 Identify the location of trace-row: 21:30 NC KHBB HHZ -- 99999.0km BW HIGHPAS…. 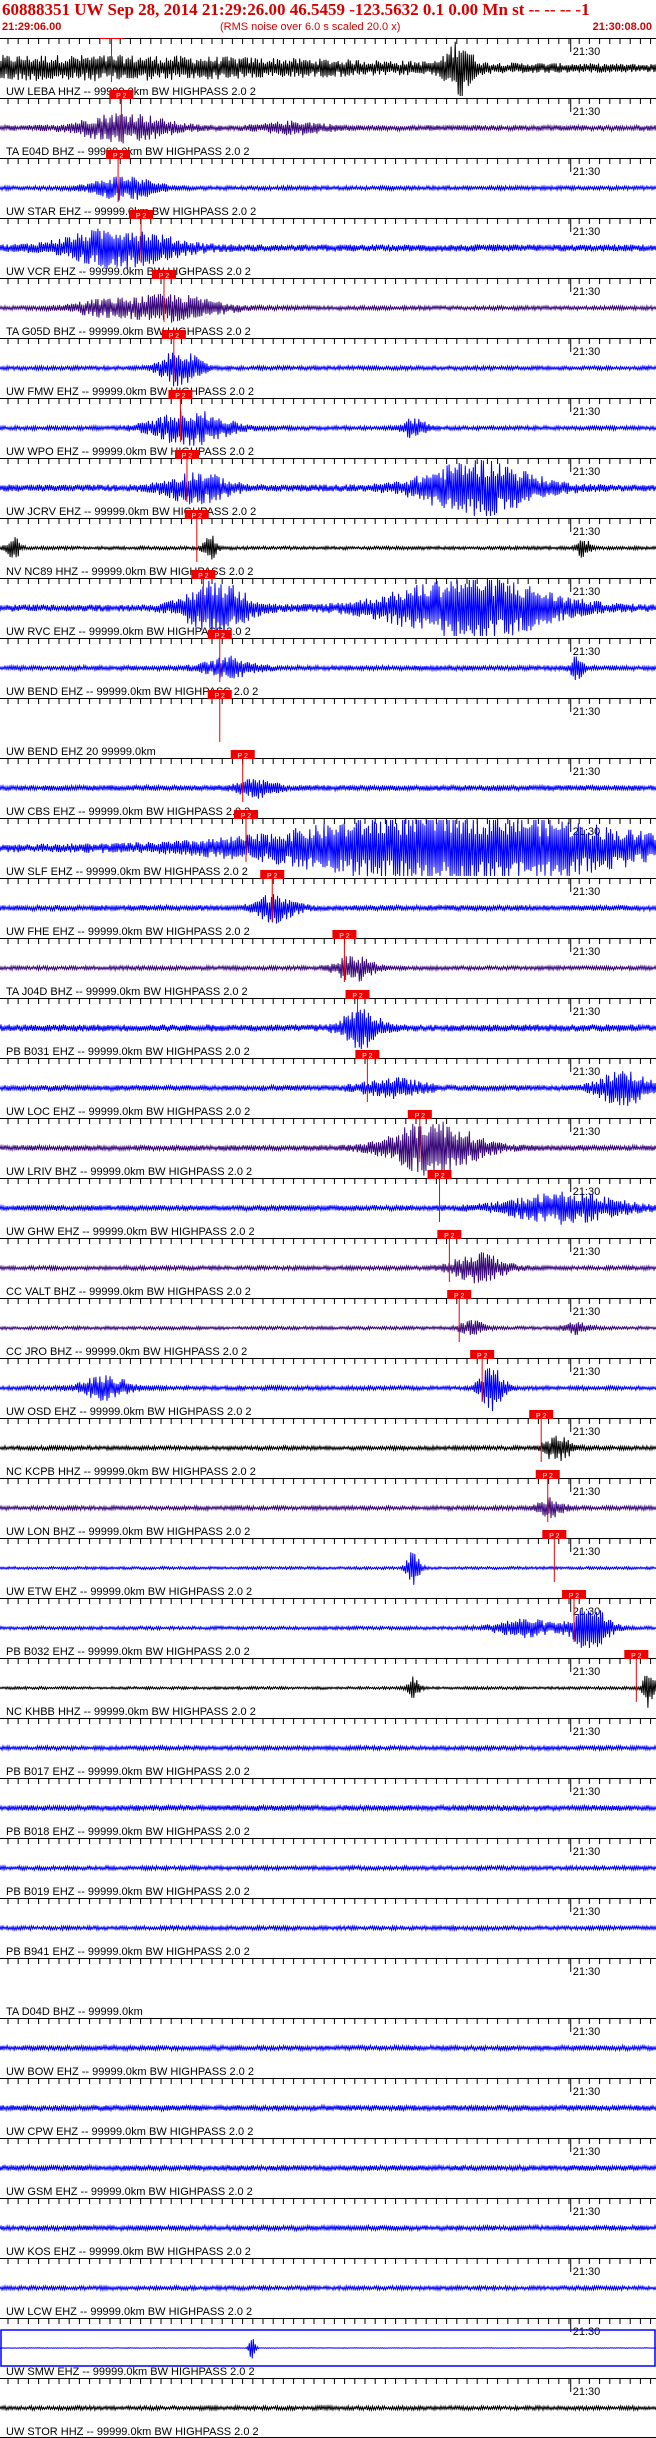
(328, 1684).